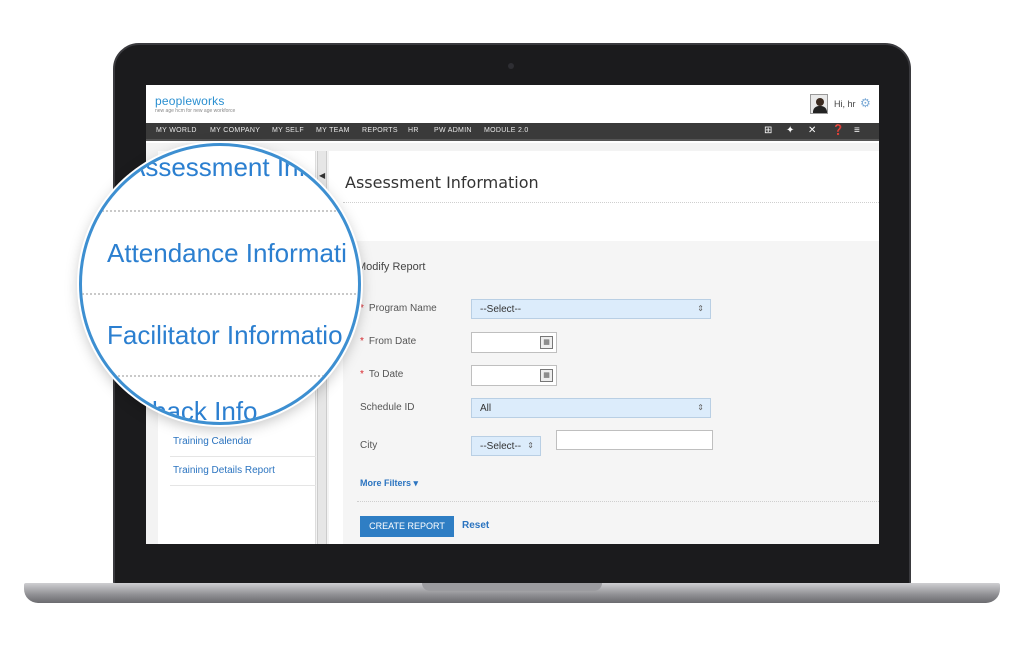 The height and width of the screenshot is (660, 1024). I want to click on nav-my-team: MY TEAM, so click(333, 130).